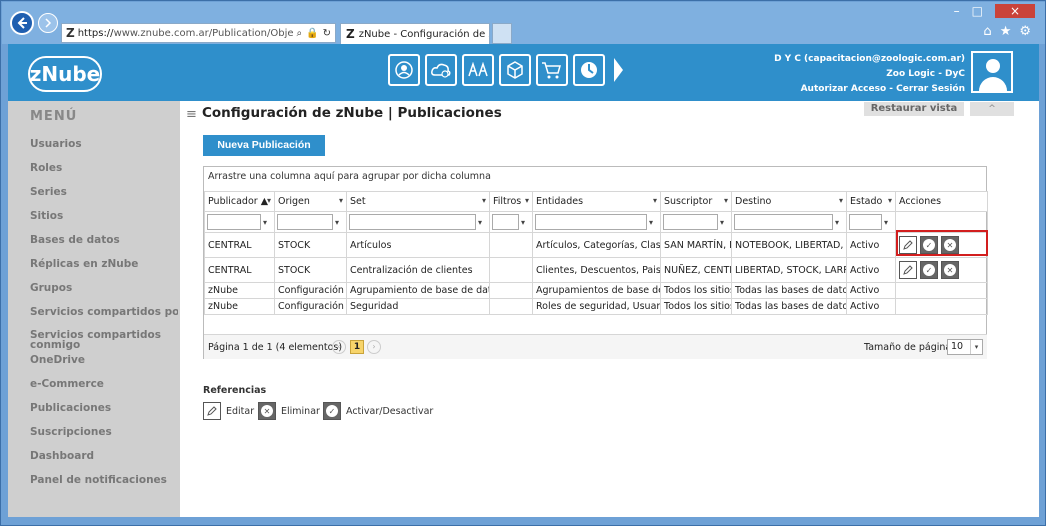 The image size is (1046, 526). Describe the element at coordinates (965, 347) in the screenshot. I see `page-size-select: 10 ▾` at that location.